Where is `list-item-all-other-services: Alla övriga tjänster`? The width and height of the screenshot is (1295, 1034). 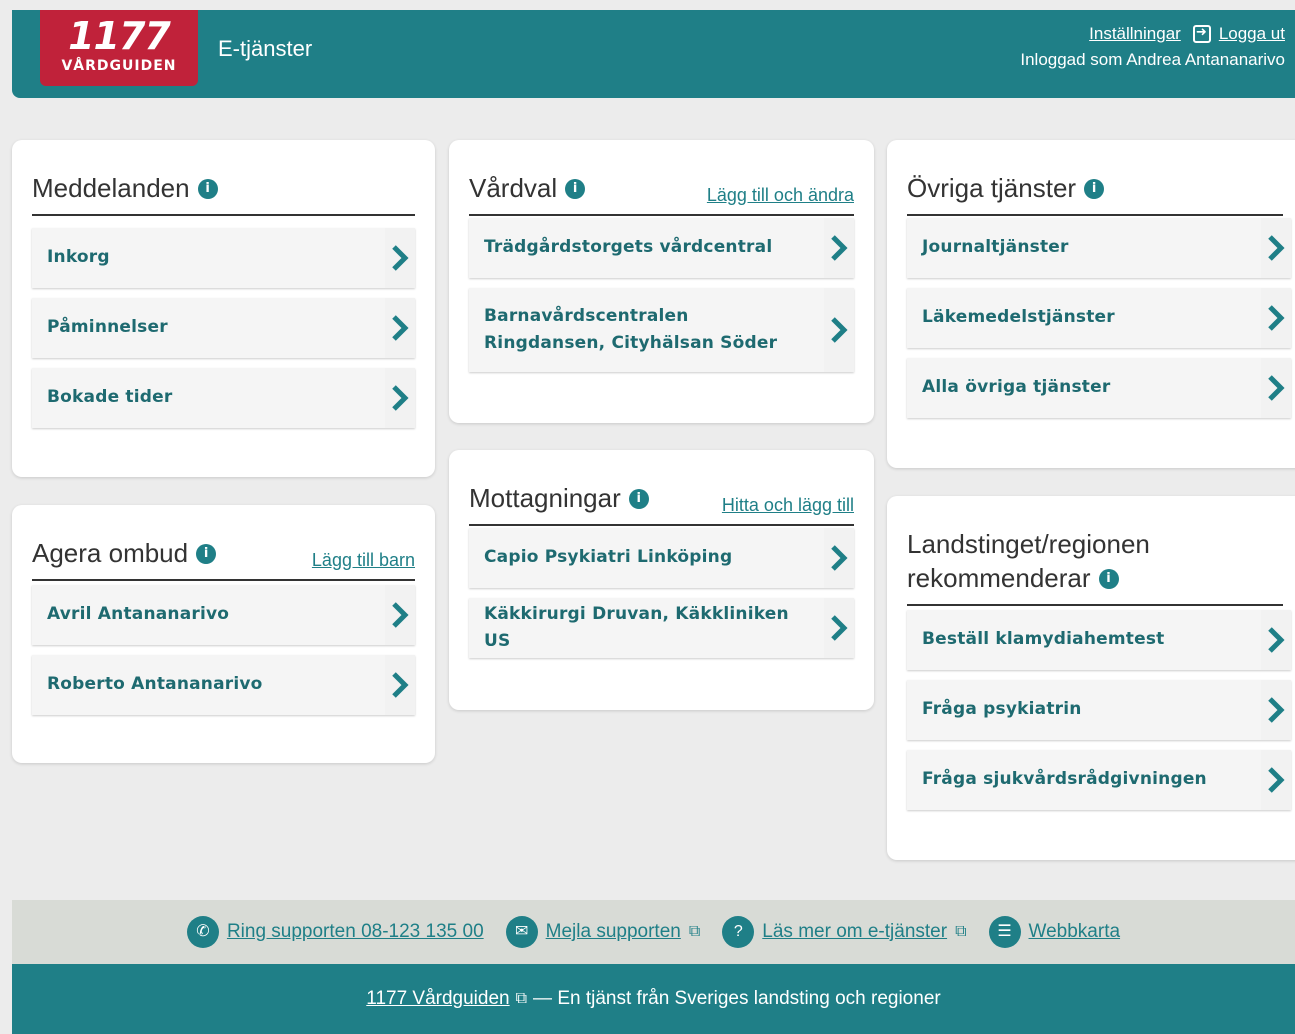 list-item-all-other-services: Alla övriga tjänster is located at coordinates (1099, 388).